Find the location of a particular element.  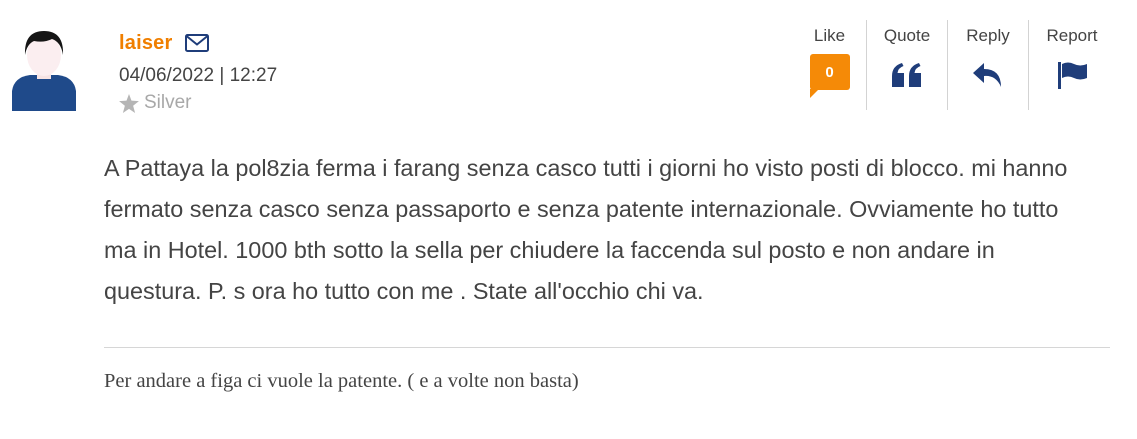

rank-label: Silver is located at coordinates (168, 102).